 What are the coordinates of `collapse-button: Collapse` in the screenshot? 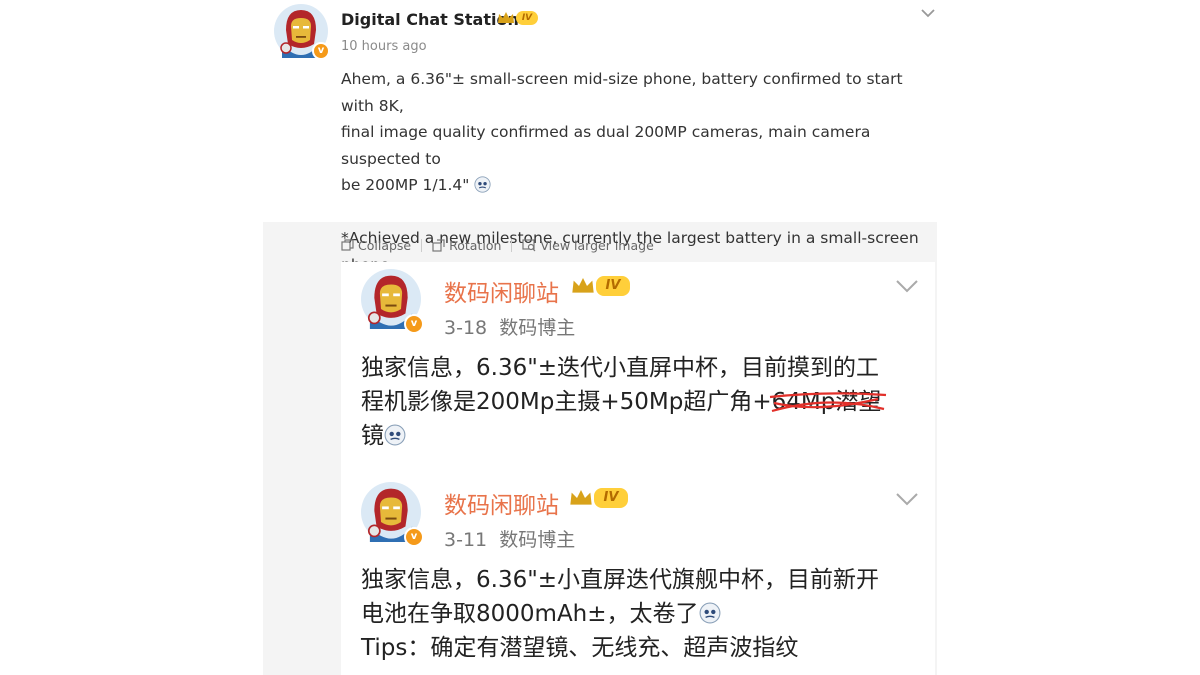 It's located at (376, 245).